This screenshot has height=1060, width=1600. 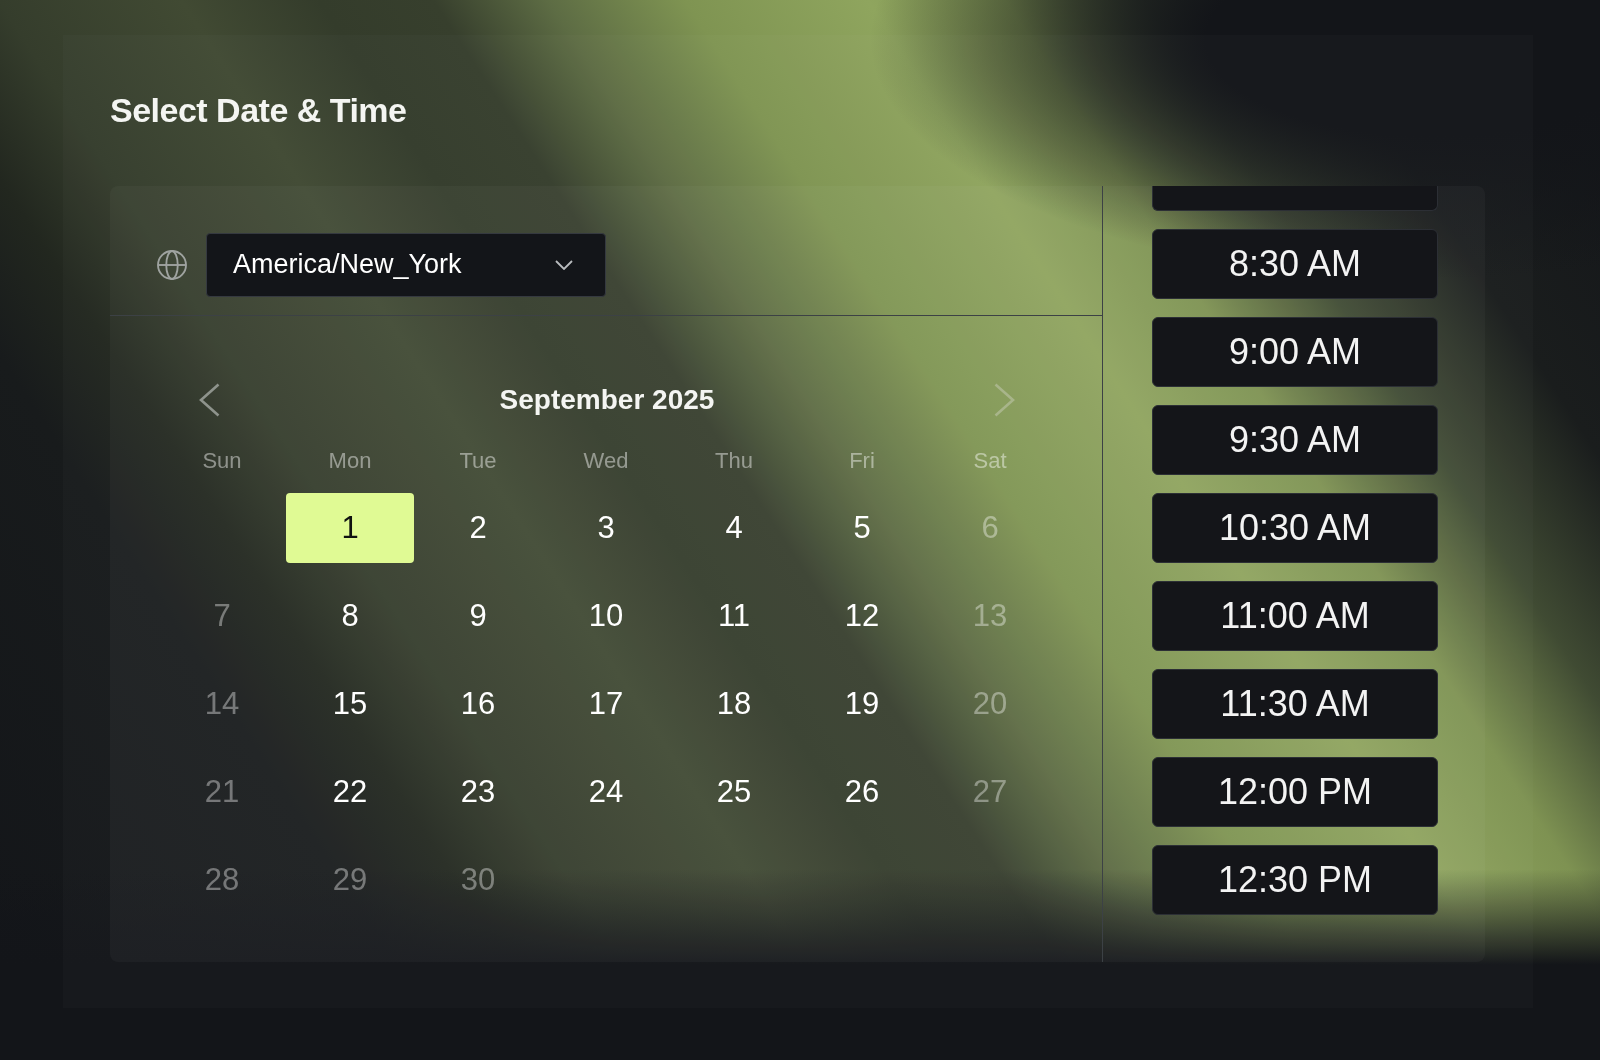 I want to click on next-month-button, so click(x=1005, y=400).